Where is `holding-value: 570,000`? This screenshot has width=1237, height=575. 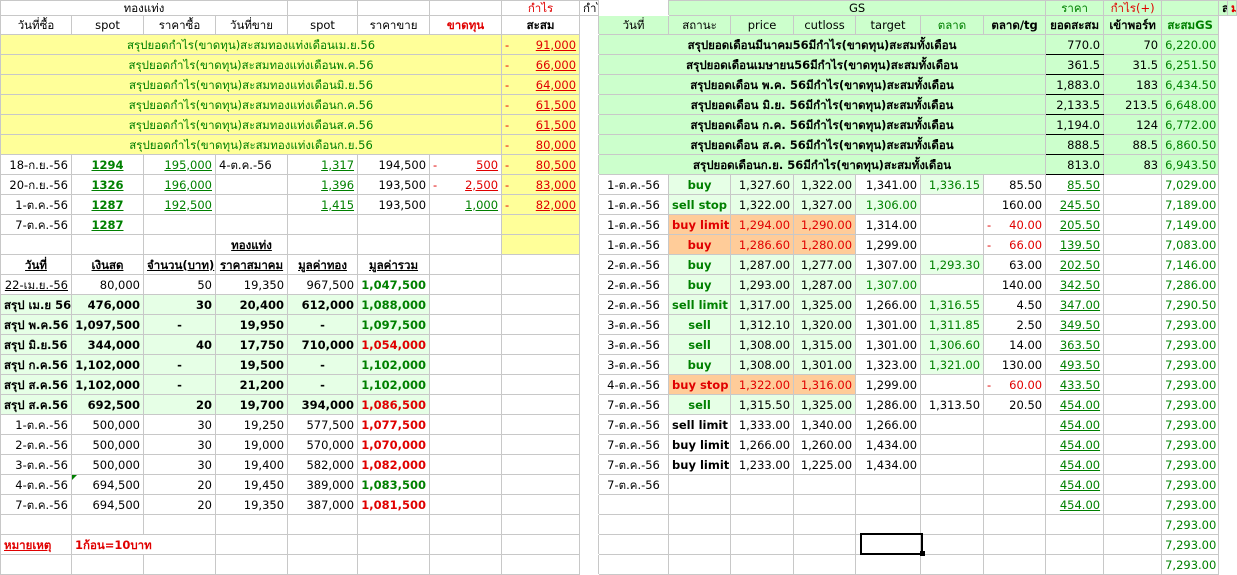 holding-value: 570,000 is located at coordinates (323, 444).